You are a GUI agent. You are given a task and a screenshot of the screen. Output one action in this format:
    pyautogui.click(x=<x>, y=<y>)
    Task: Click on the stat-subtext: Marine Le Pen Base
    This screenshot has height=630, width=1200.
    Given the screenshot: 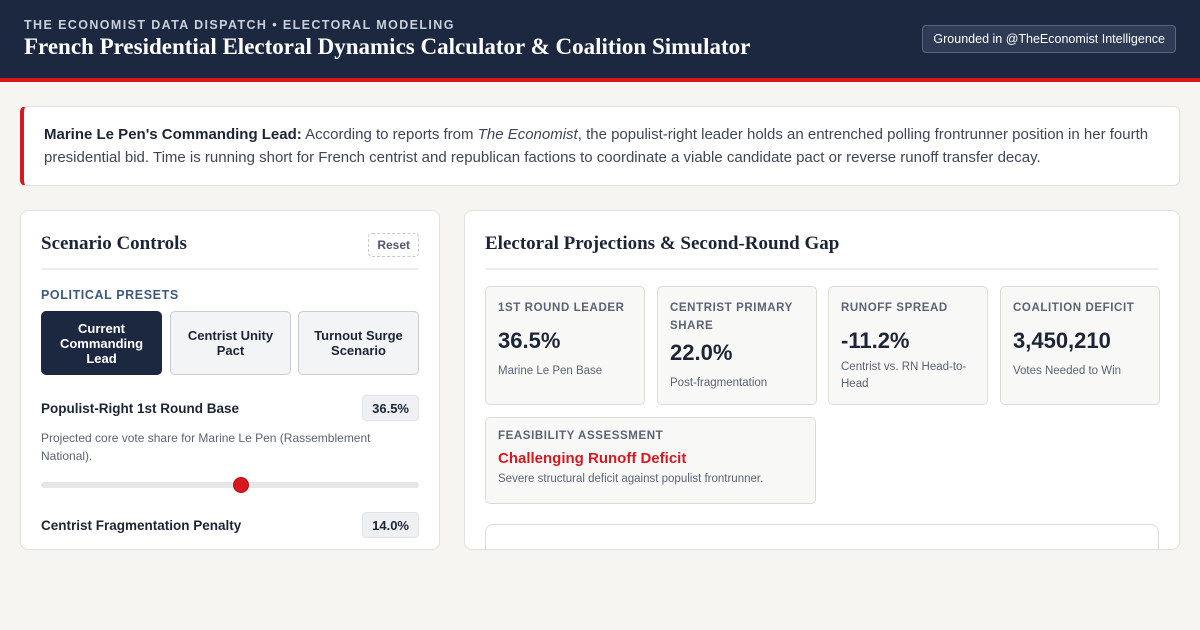 What is the action you would take?
    pyautogui.click(x=550, y=371)
    